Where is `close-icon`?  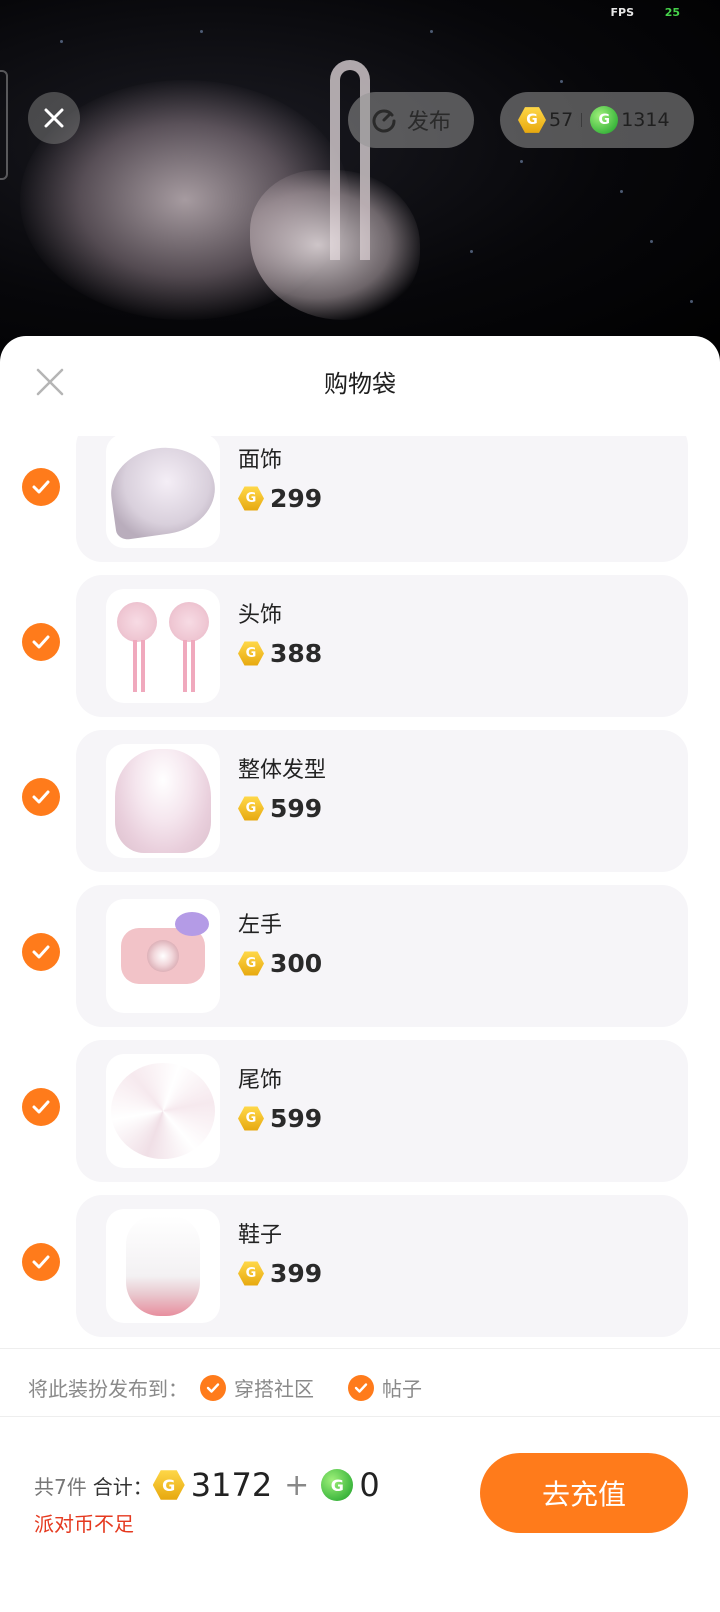
close-icon is located at coordinates (54, 118).